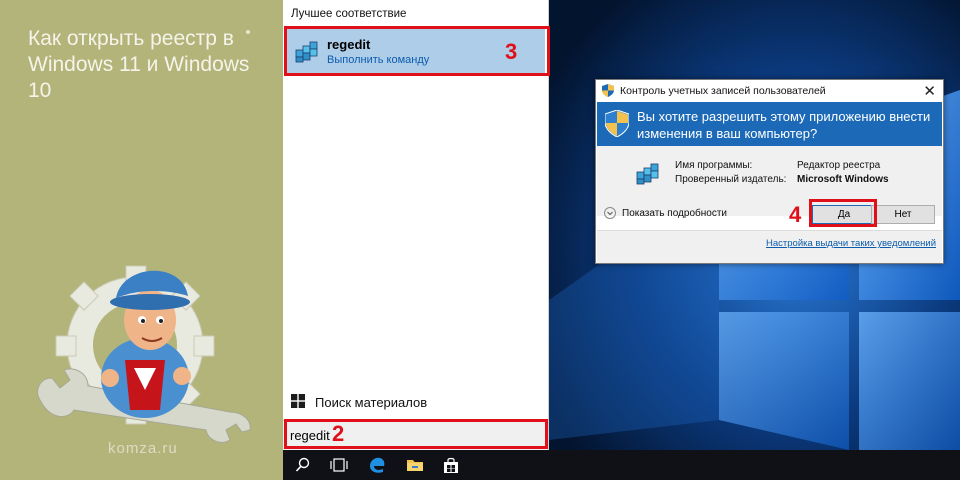  Describe the element at coordinates (674, 213) in the screenshot. I see `show-details-label: Показать подробности` at that location.